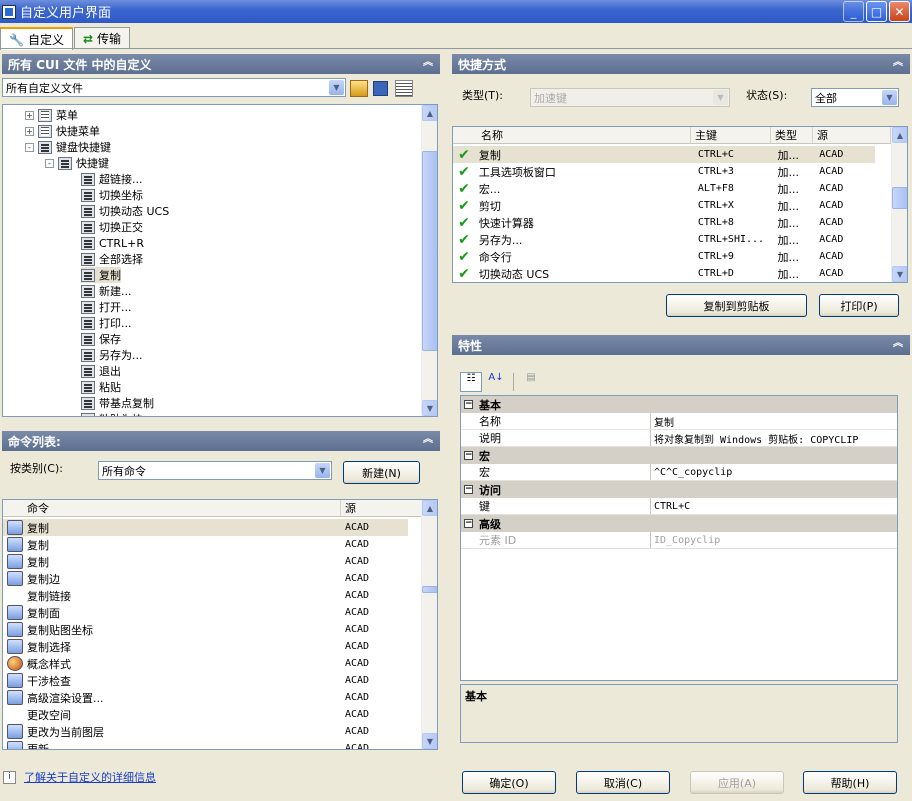 The image size is (912, 801). I want to click on minimize-button: _, so click(853, 11).